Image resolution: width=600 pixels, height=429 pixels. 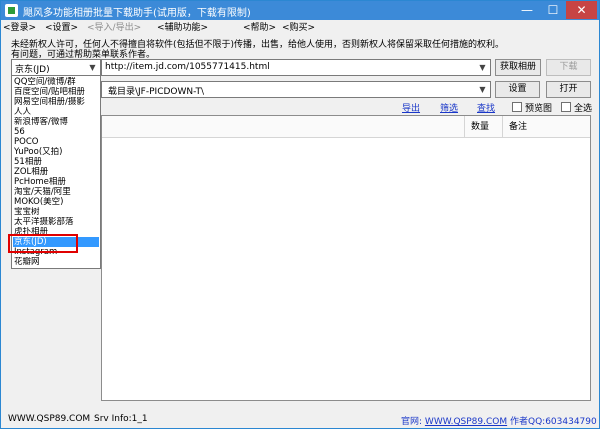 I want to click on menu-buy: <购买>, so click(x=298, y=28).